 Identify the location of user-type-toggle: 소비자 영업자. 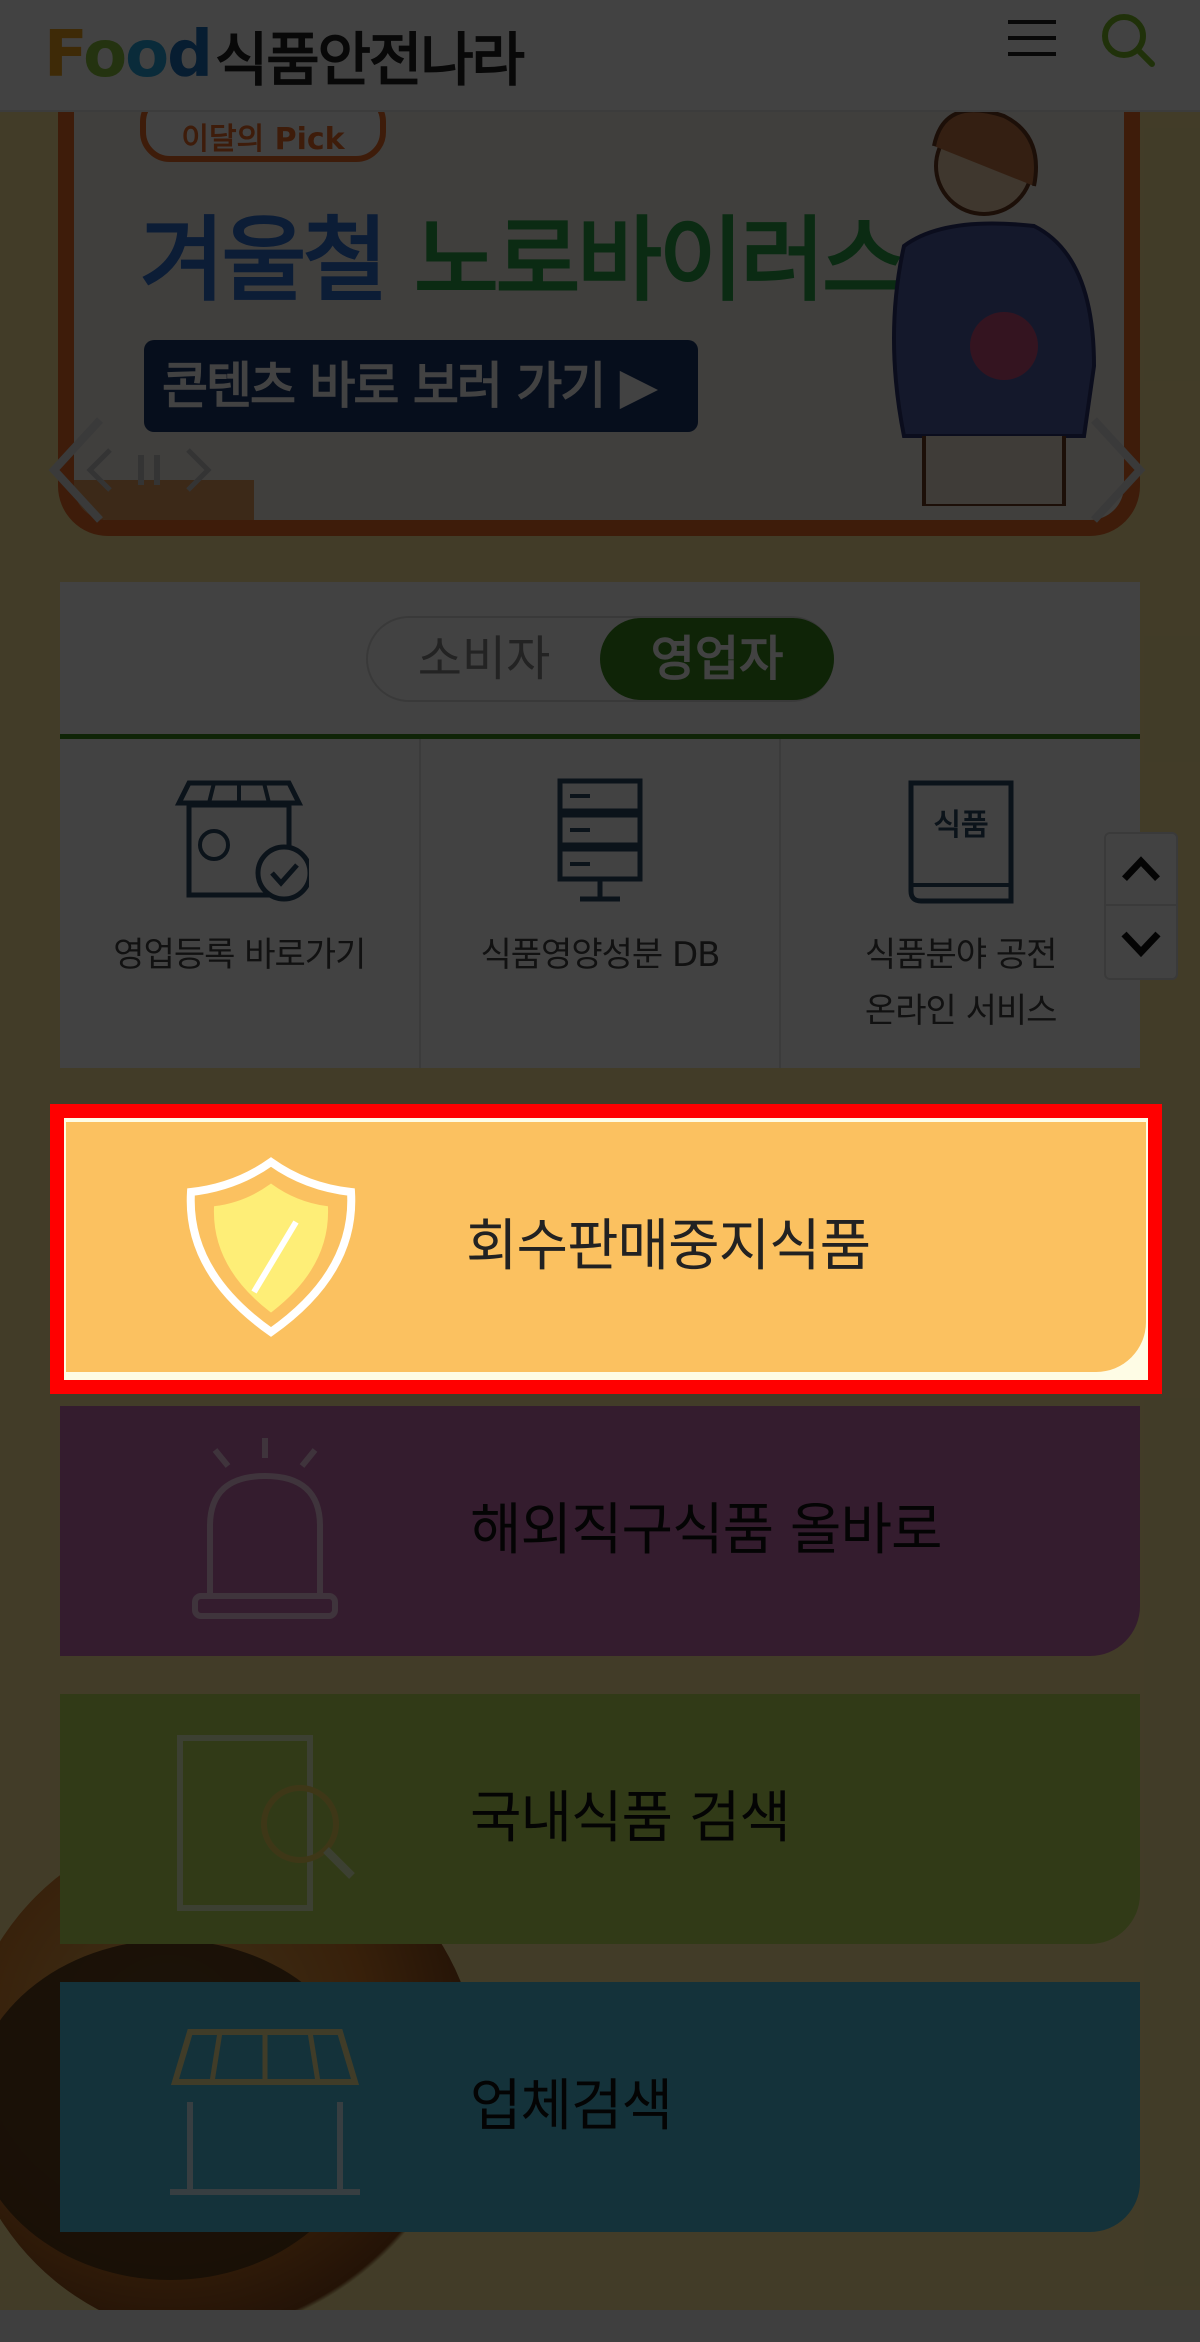
(600, 659).